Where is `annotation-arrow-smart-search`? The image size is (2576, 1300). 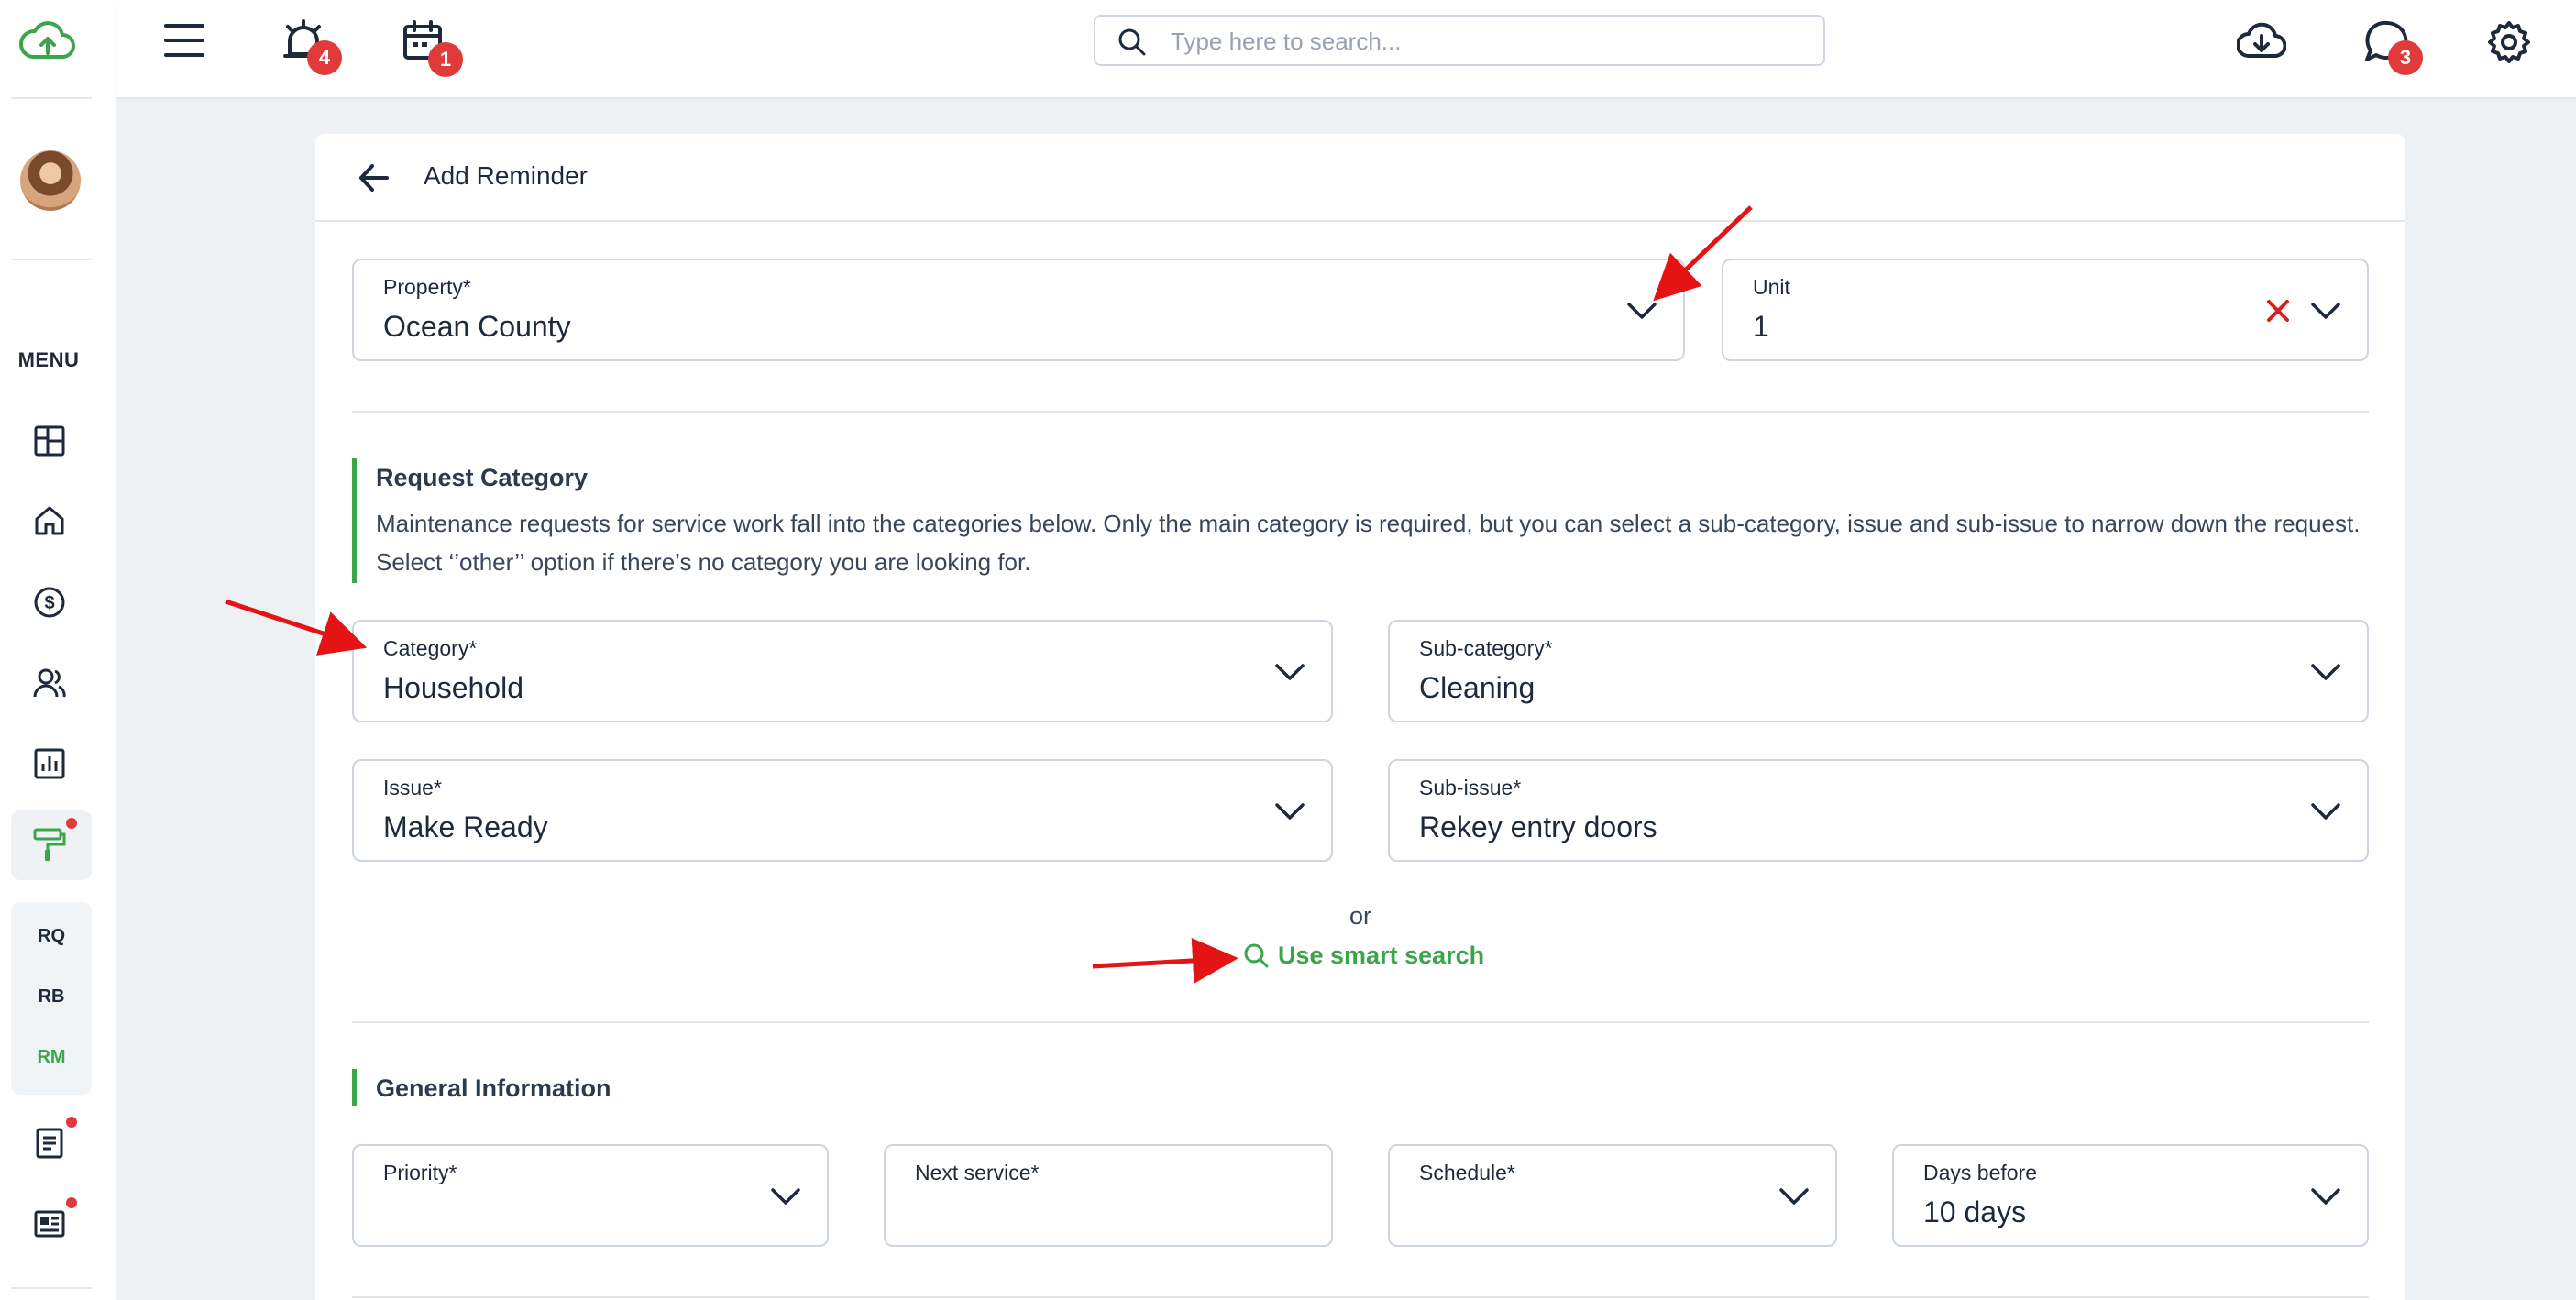
annotation-arrow-smart-search is located at coordinates (1165, 960).